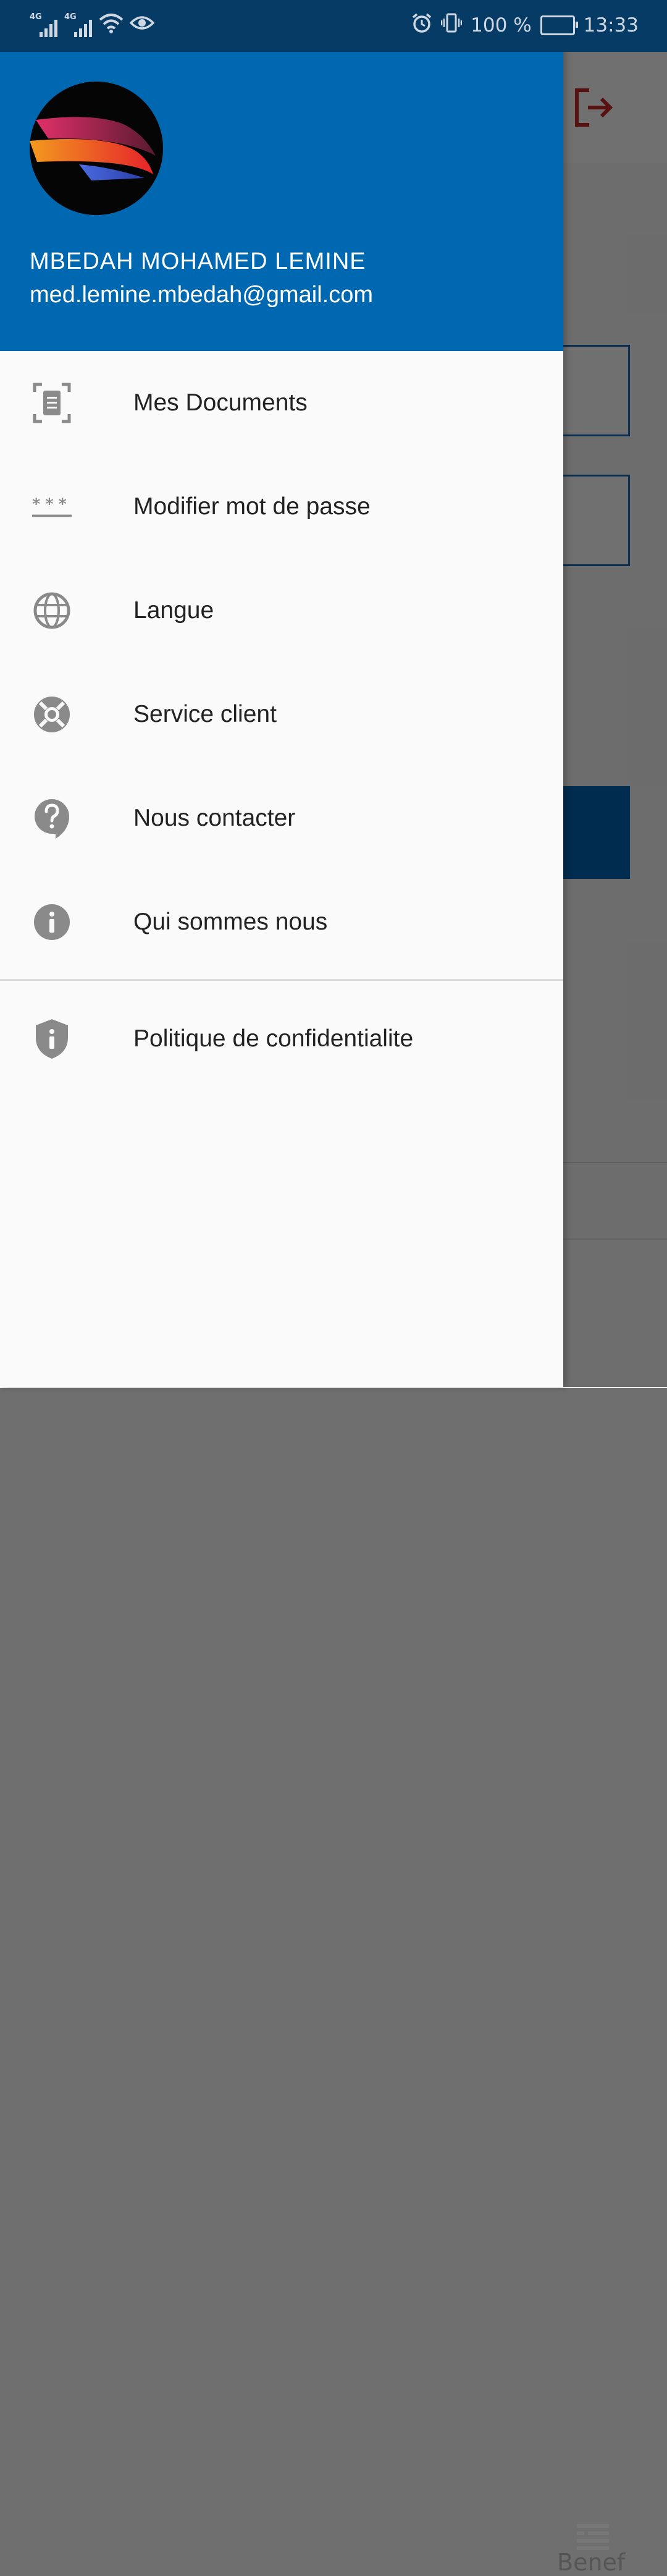 The width and height of the screenshot is (667, 2576). Describe the element at coordinates (591, 2562) in the screenshot. I see `bottom-nav-benef-label: Benef` at that location.